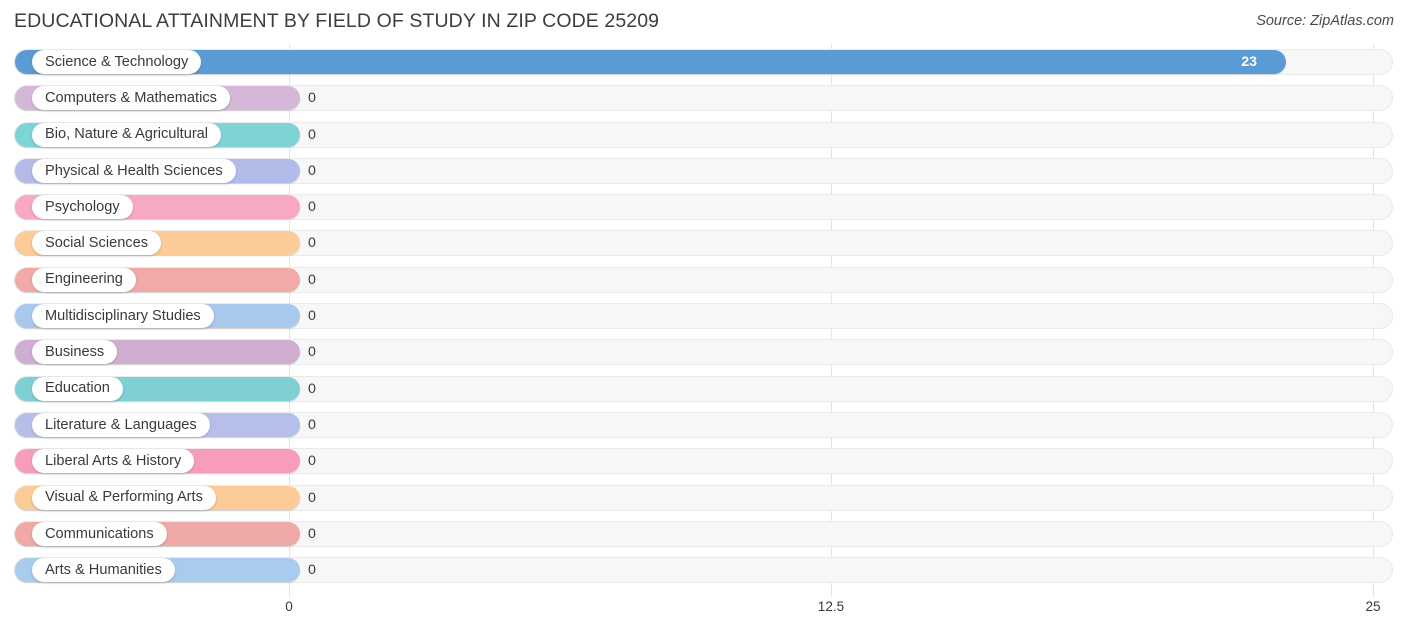 The width and height of the screenshot is (1406, 631). I want to click on bar-category-label: Computers & Mathematics, so click(131, 98).